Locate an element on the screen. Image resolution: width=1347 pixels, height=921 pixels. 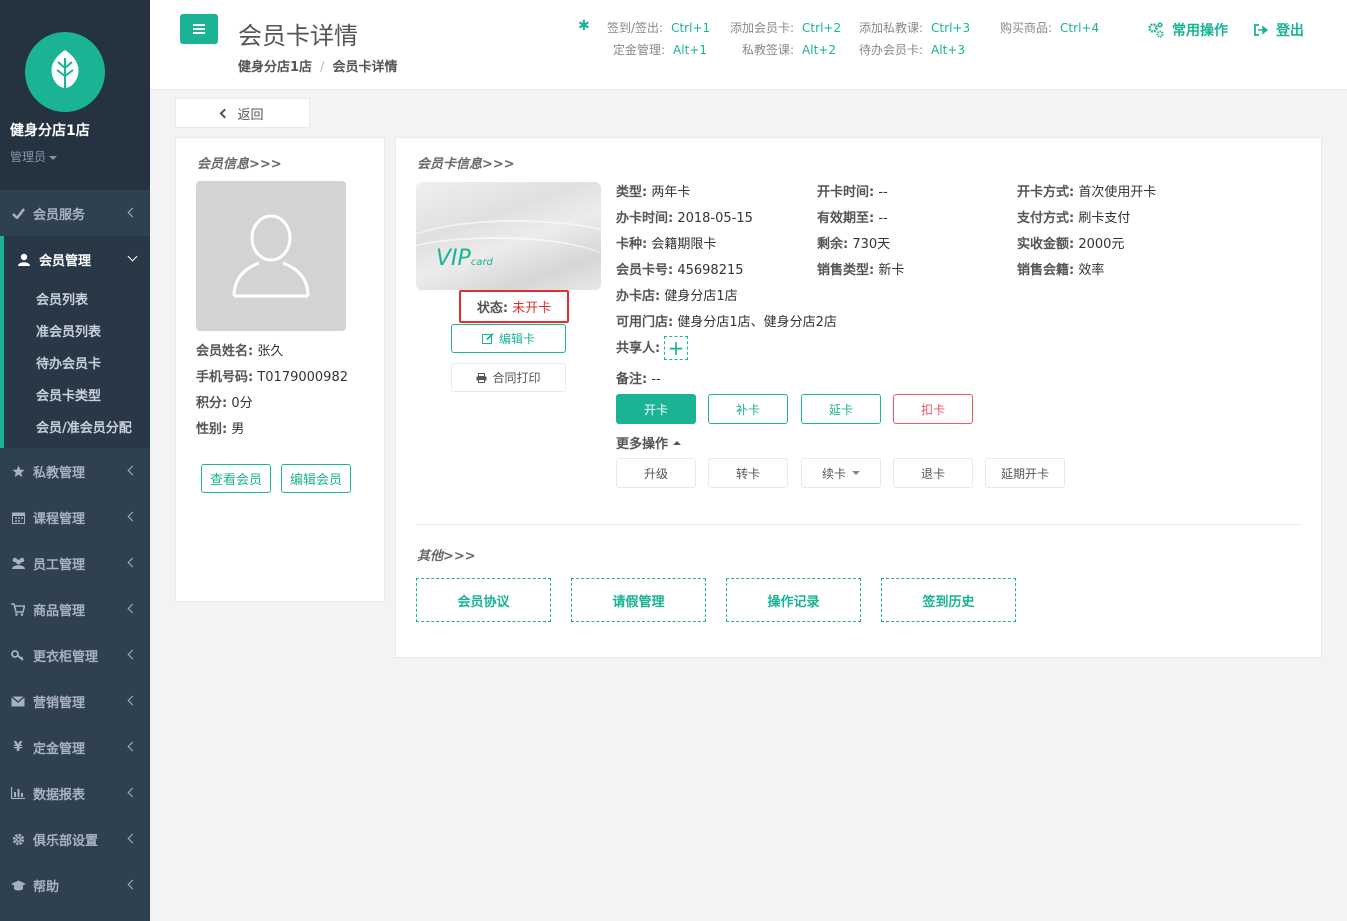
sub-member-list: 会员列表 is located at coordinates (77, 298).